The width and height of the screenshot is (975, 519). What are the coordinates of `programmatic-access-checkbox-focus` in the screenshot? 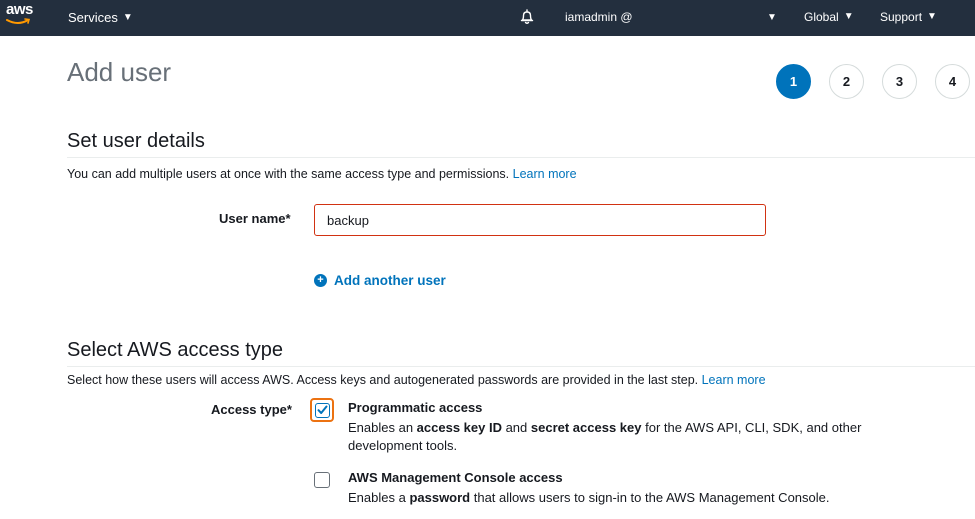 It's located at (322, 410).